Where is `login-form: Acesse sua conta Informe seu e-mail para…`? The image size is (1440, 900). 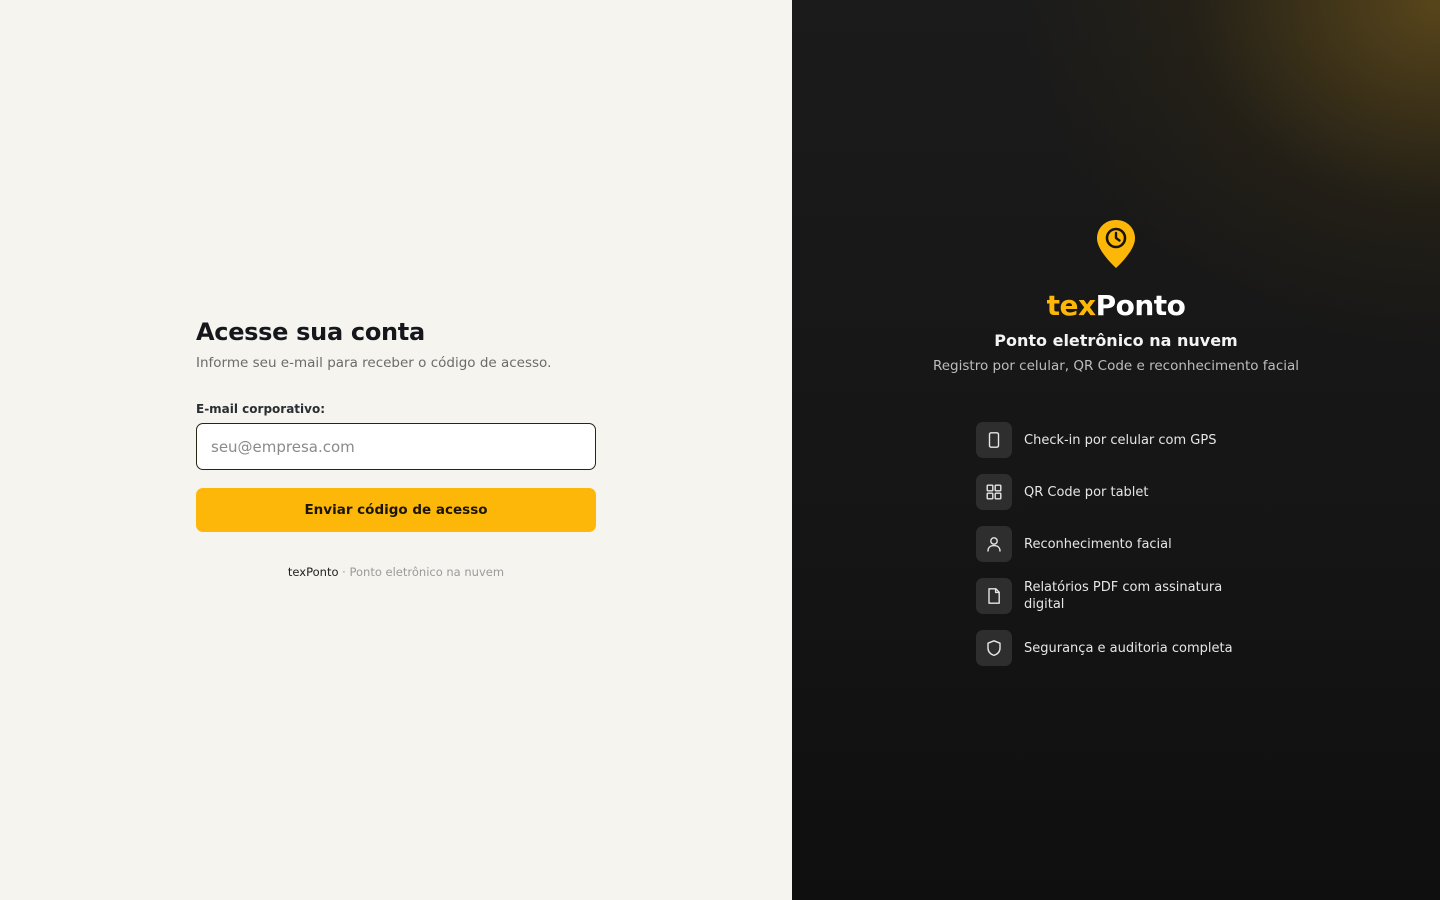 login-form: Acesse sua conta Informe seu e-mail para… is located at coordinates (396, 447).